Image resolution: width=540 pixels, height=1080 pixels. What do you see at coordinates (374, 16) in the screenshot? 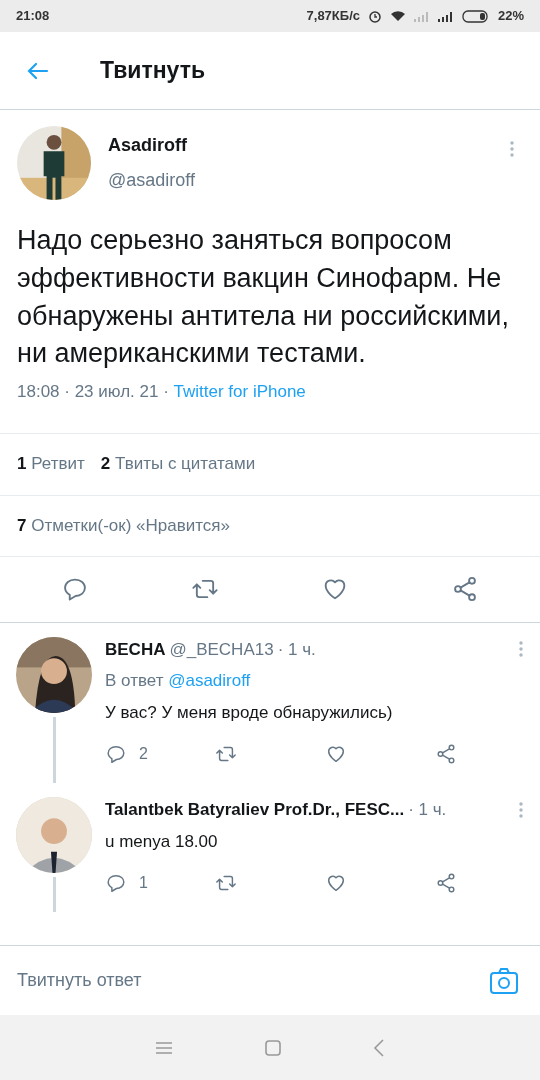
I see `alarm-icon` at bounding box center [374, 16].